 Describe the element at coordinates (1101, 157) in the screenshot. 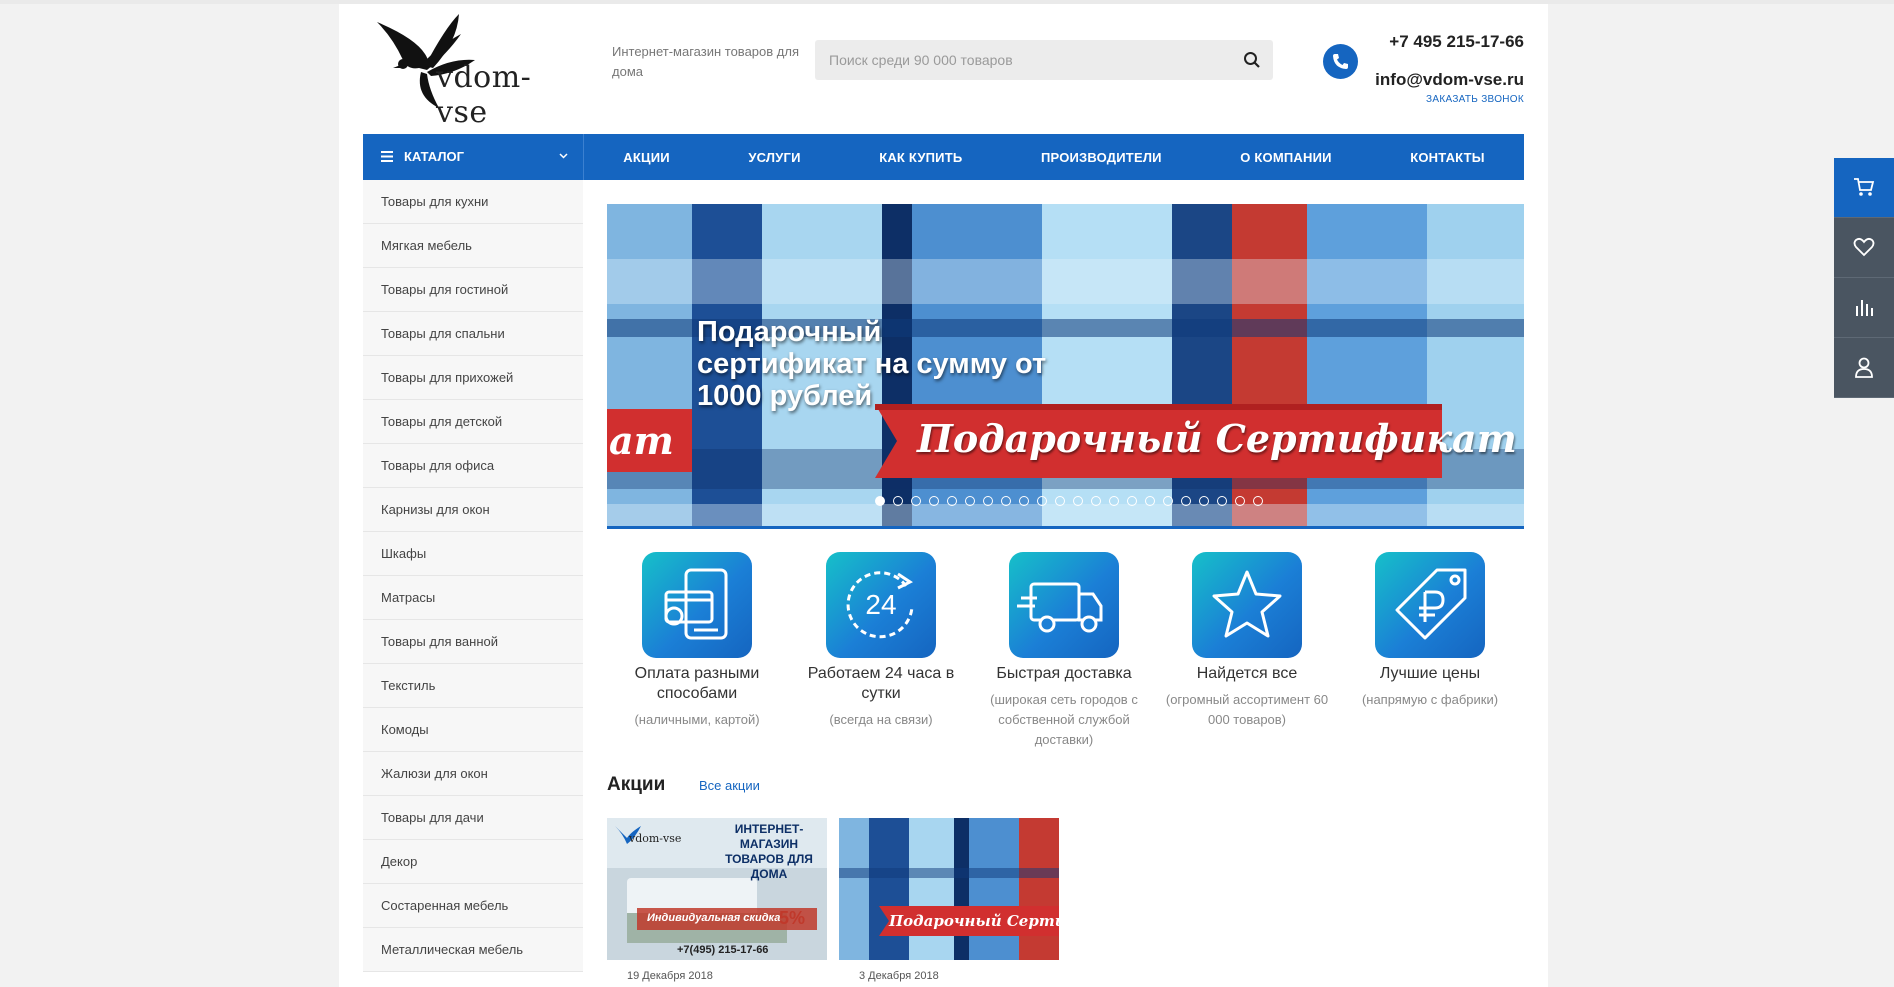

I see `nav-item: ПРОИЗВОДИТЕЛИ` at that location.